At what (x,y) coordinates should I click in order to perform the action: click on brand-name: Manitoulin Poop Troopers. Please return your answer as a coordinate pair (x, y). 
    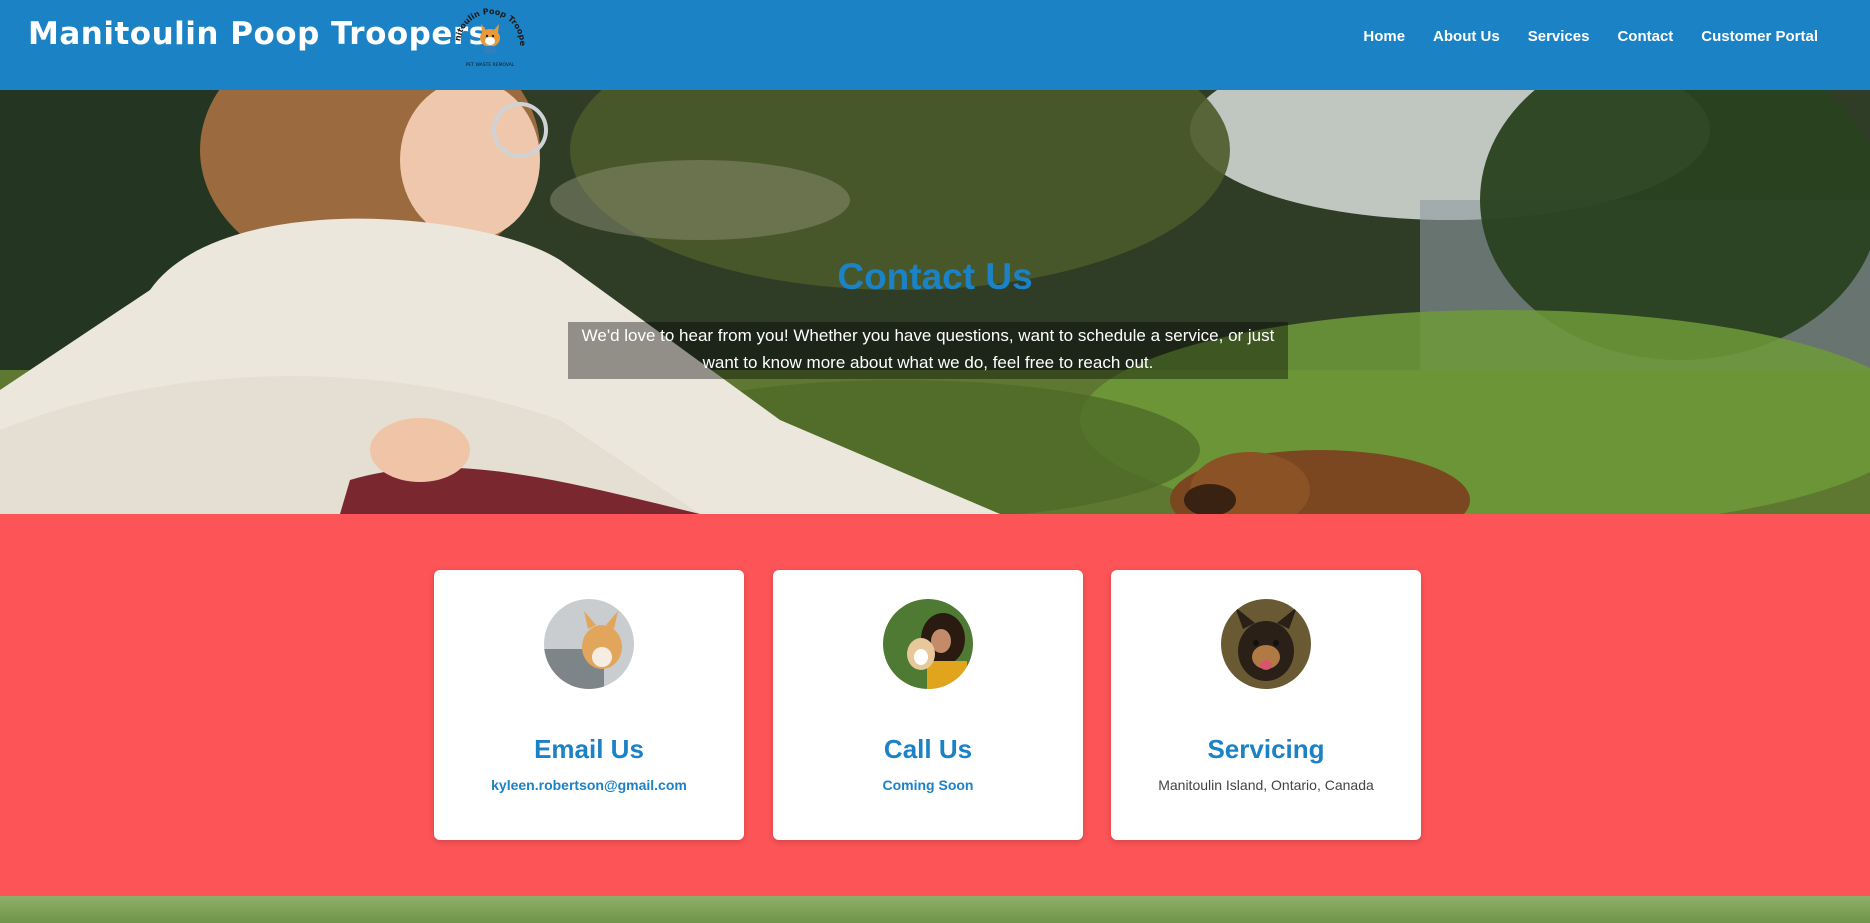
    Looking at the image, I should click on (258, 34).